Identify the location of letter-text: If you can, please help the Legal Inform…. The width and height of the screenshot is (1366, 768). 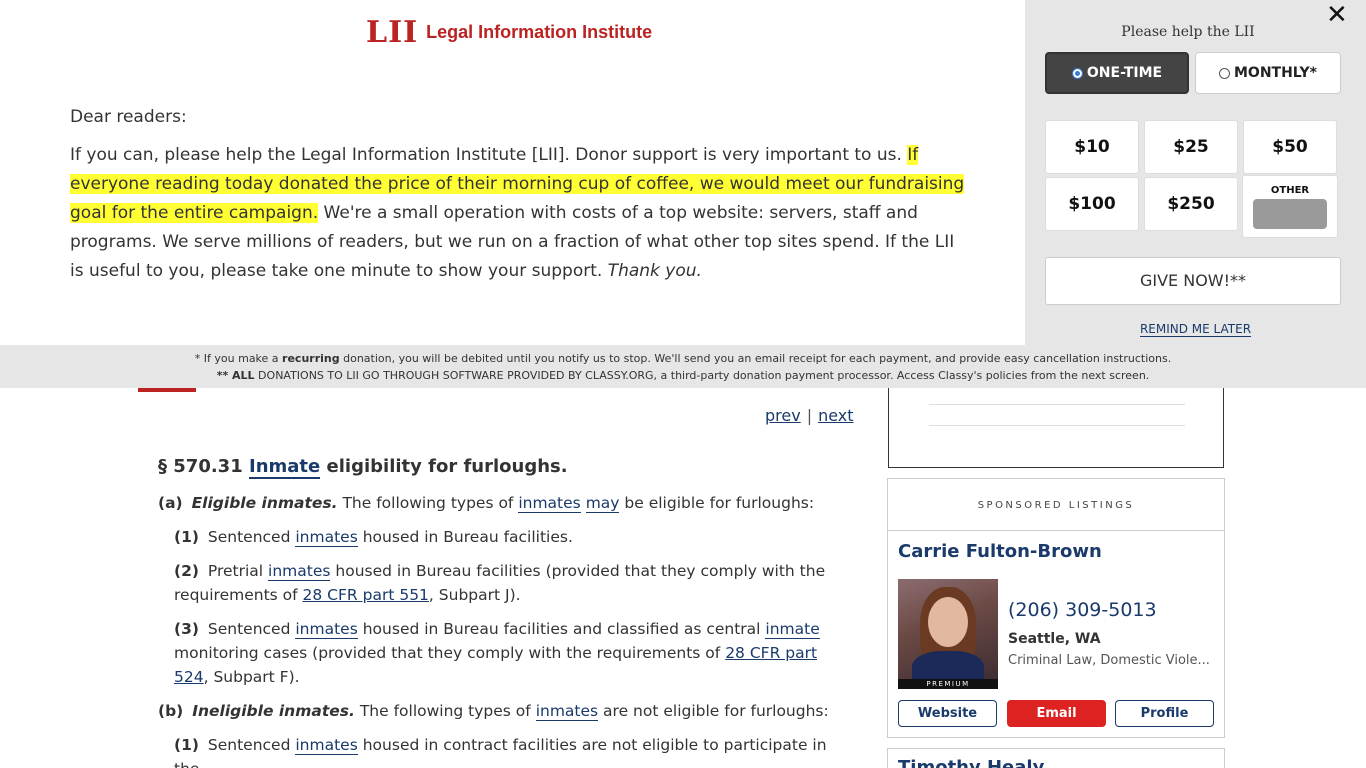
(489, 155).